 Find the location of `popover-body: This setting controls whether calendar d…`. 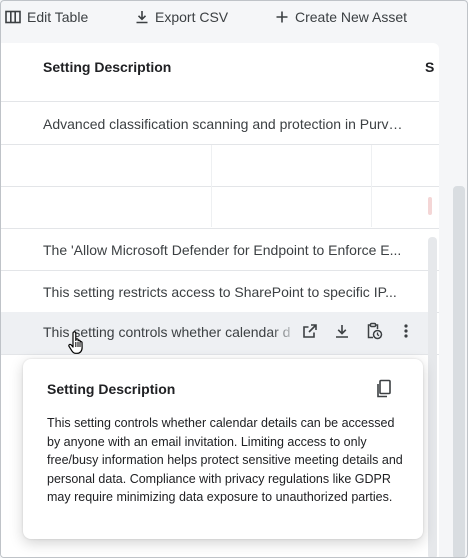

popover-body: This setting controls whether calendar d… is located at coordinates (225, 460).